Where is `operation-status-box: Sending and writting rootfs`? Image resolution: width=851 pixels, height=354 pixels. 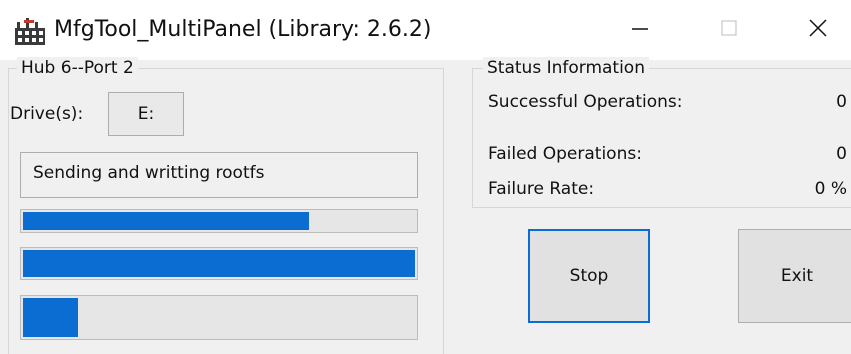 operation-status-box: Sending and writting rootfs is located at coordinates (219, 175).